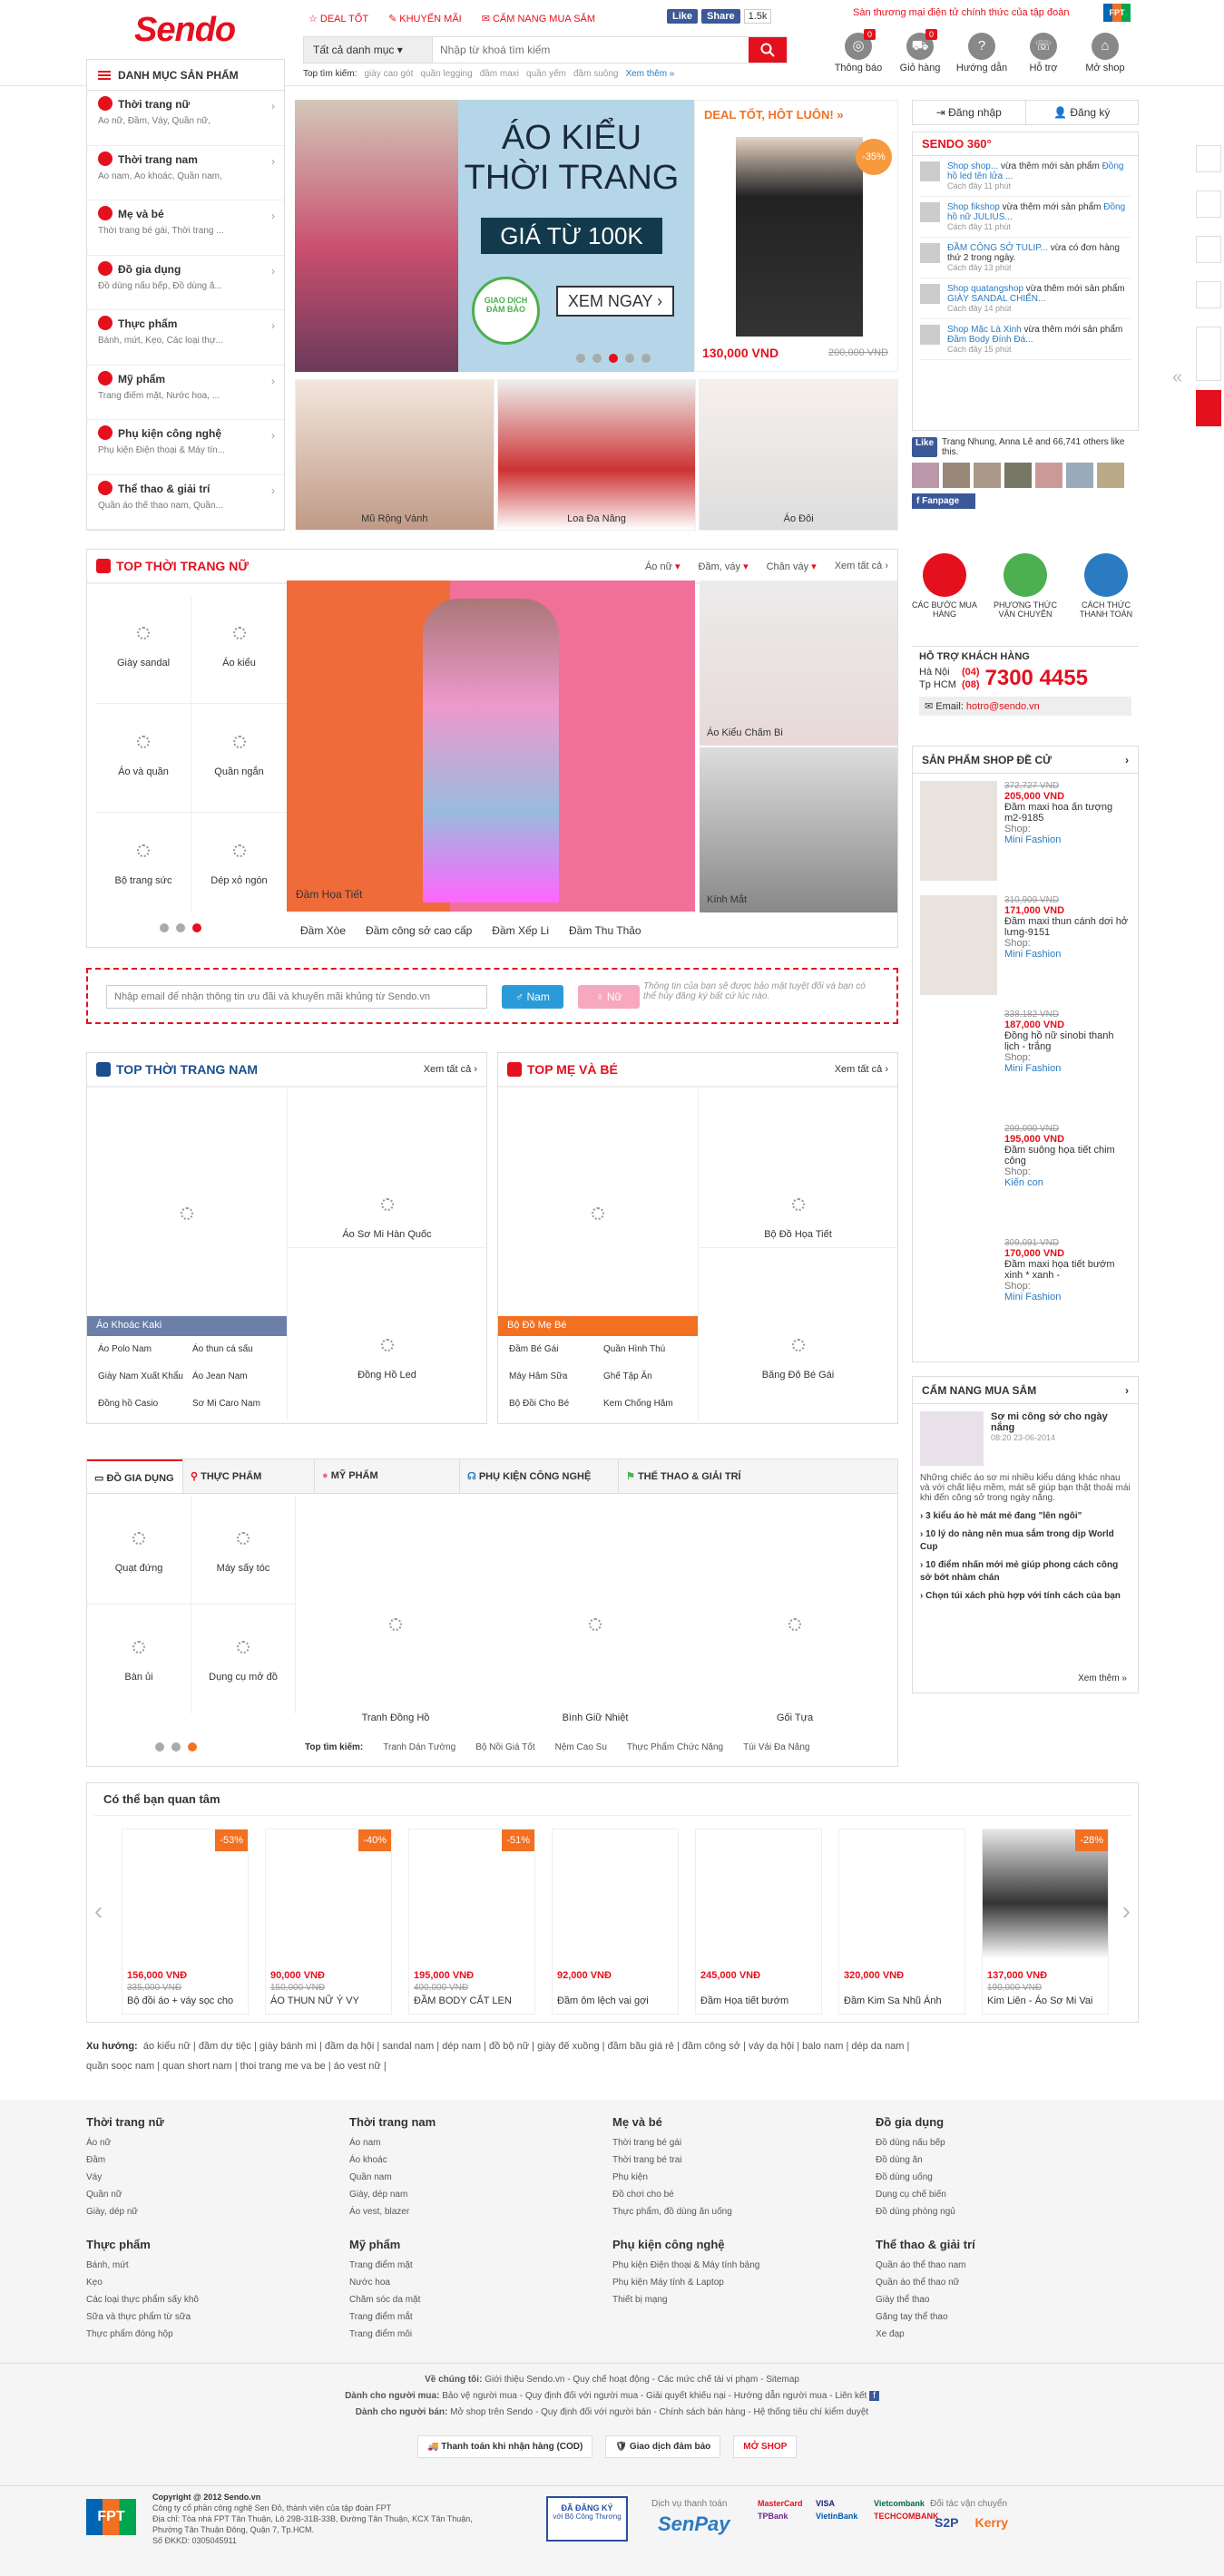 The width and height of the screenshot is (1224, 2576). What do you see at coordinates (711, 2046) in the screenshot?
I see `trend-tag: đầm công sở` at bounding box center [711, 2046].